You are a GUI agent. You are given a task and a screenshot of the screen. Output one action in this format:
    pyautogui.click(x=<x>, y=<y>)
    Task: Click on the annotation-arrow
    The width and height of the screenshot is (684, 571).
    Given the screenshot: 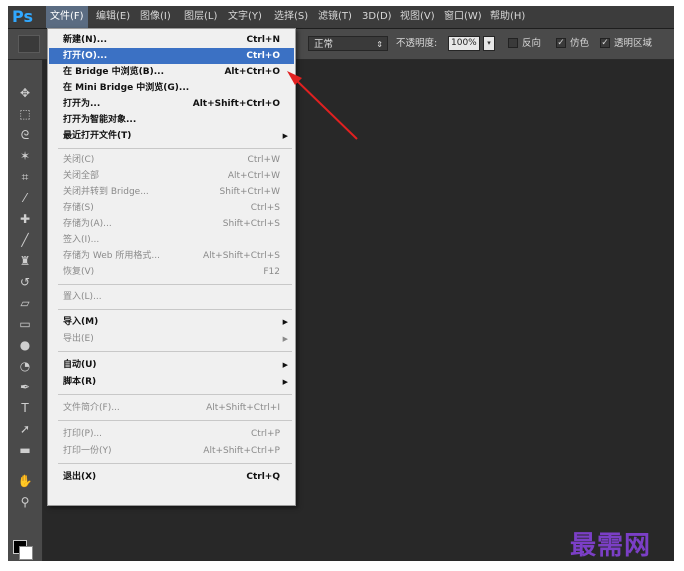 What is the action you would take?
    pyautogui.click(x=322, y=105)
    